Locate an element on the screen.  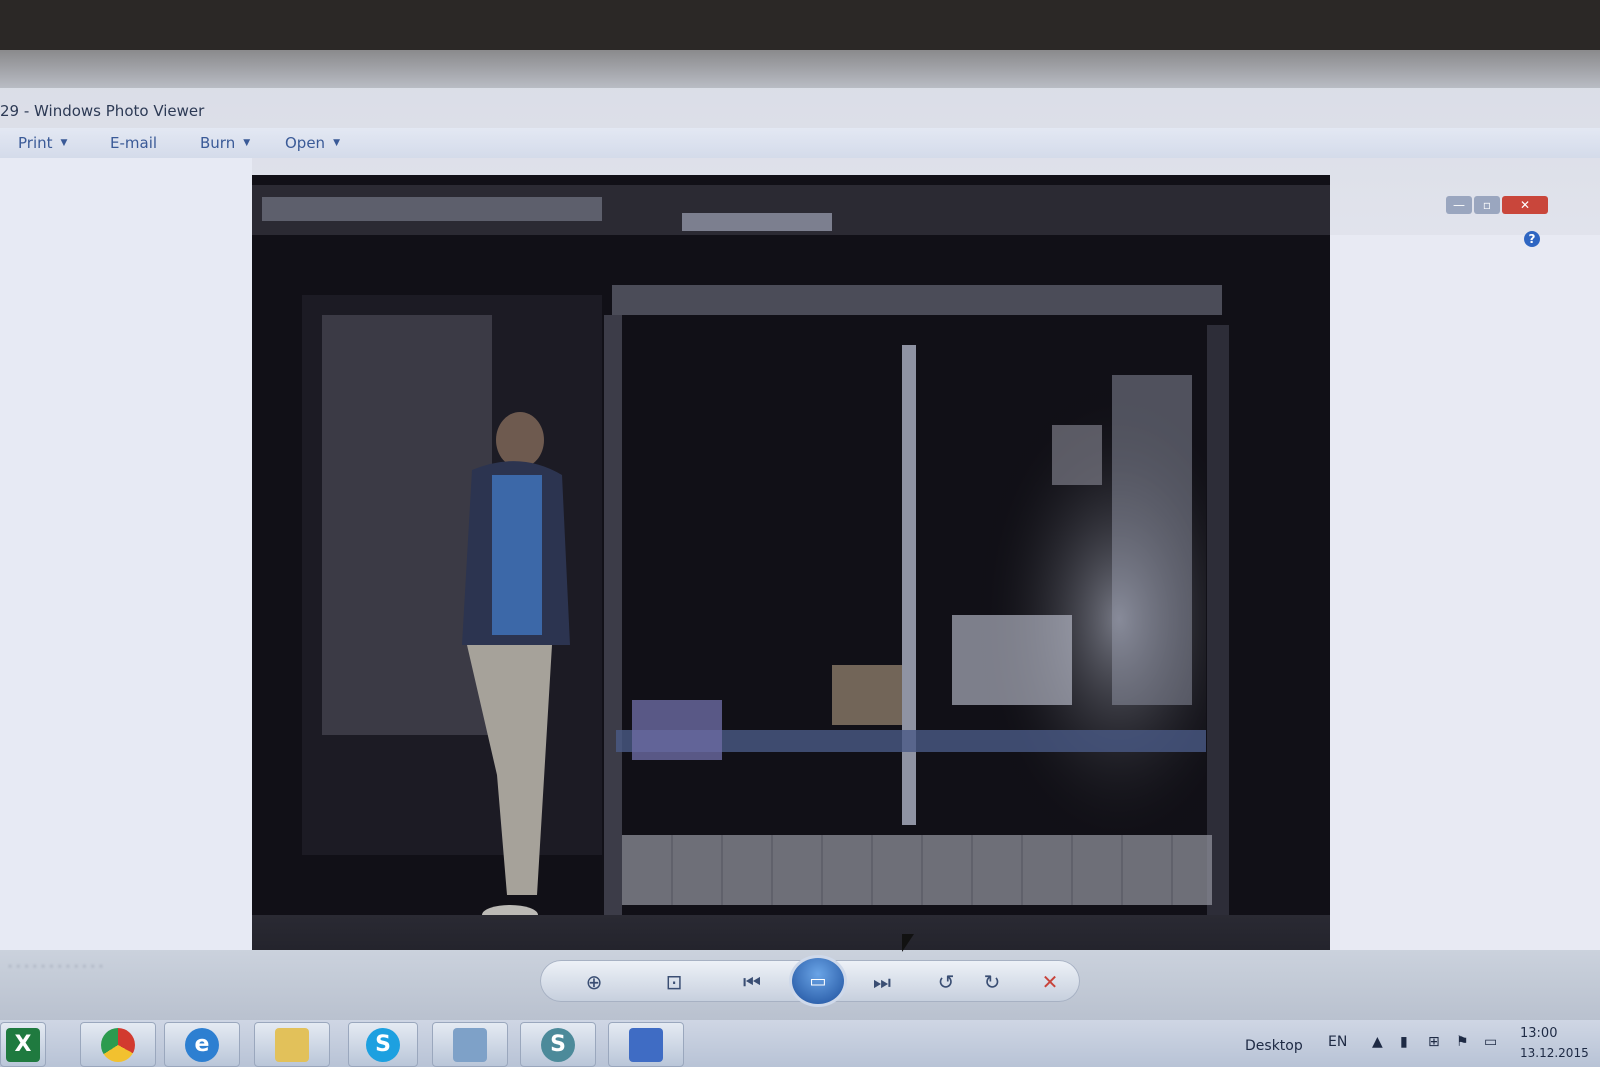
windows-icon: ⊞ is located at coordinates (1434, 1042).